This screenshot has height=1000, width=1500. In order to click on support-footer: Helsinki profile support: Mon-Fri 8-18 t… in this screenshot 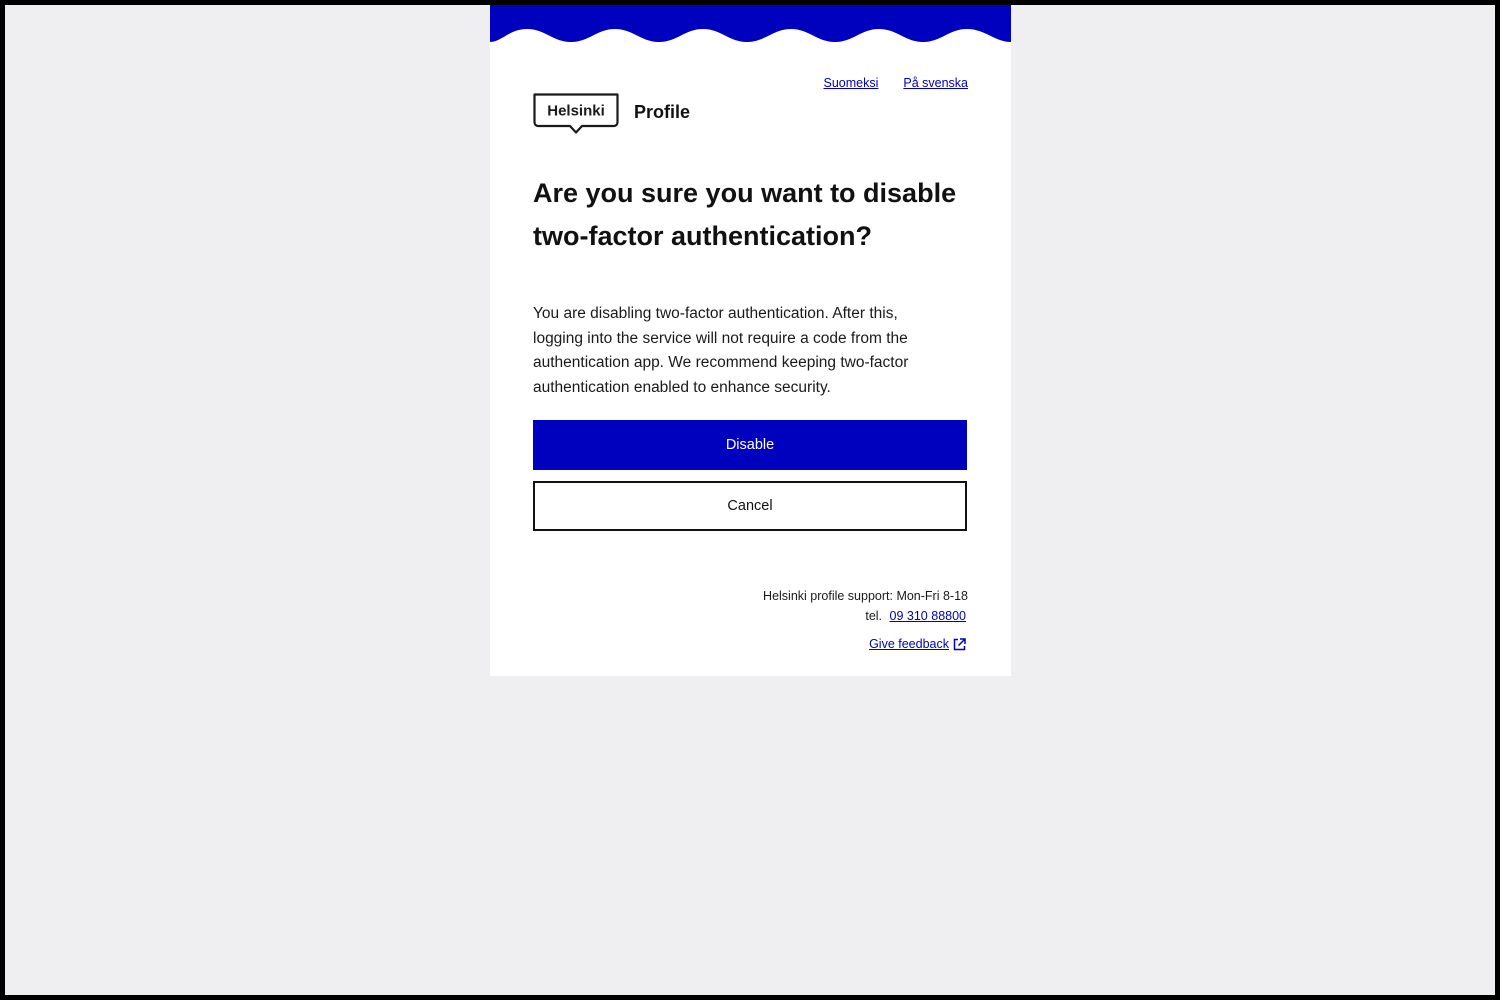, I will do `click(865, 620)`.